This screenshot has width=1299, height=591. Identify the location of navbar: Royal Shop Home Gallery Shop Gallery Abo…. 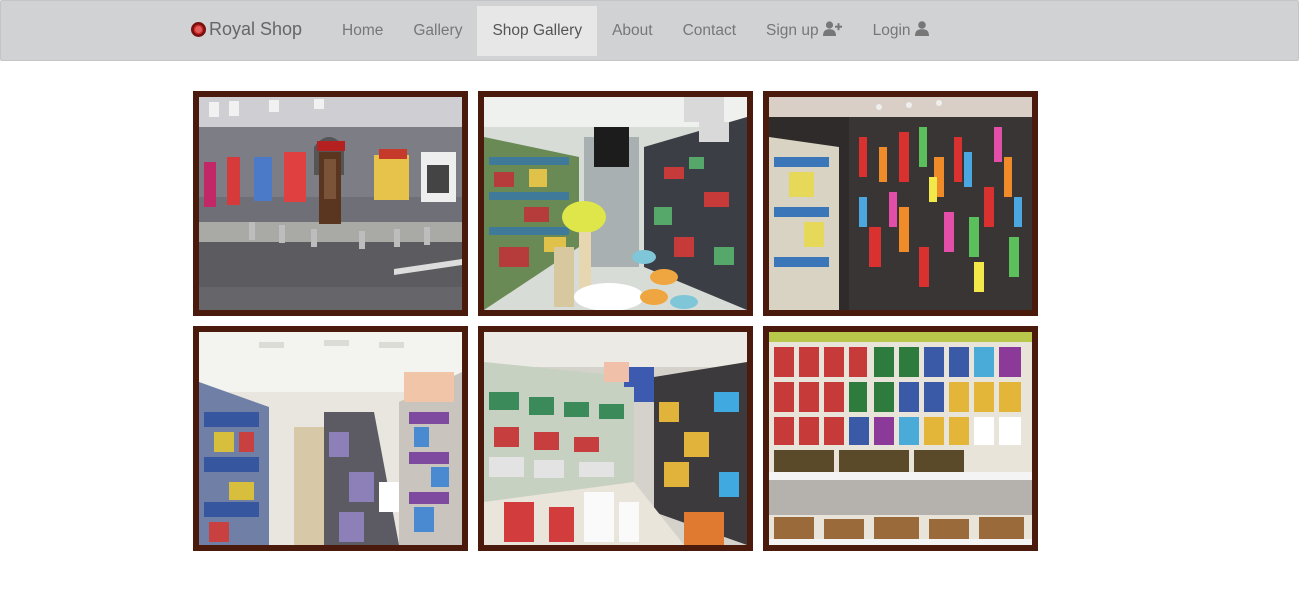
(649, 30).